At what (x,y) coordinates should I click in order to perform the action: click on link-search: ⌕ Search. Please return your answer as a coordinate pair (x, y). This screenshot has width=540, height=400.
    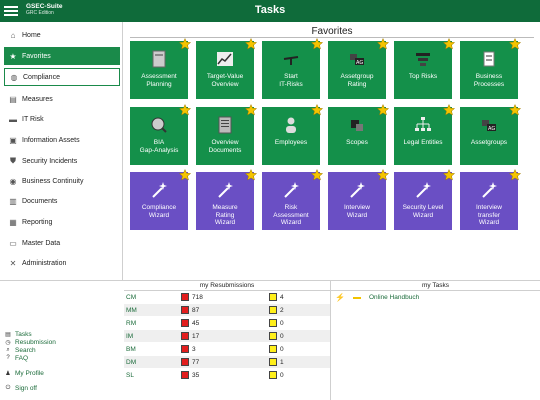
    Looking at the image, I should click on (62, 350).